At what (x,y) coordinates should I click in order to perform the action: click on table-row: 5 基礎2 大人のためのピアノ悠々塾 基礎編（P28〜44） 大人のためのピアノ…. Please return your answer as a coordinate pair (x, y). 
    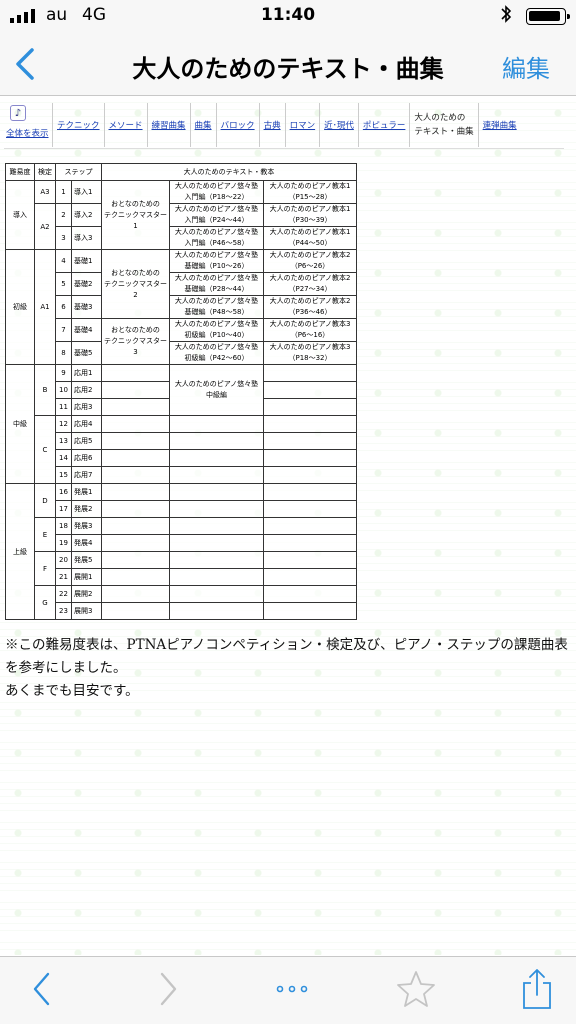
    Looking at the image, I should click on (181, 284).